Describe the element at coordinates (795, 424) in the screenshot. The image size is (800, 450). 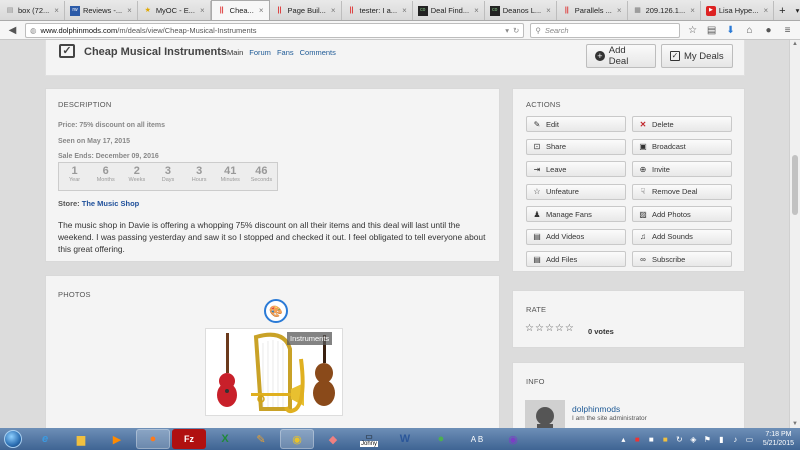
I see `scroll-down-icon: ▼` at that location.